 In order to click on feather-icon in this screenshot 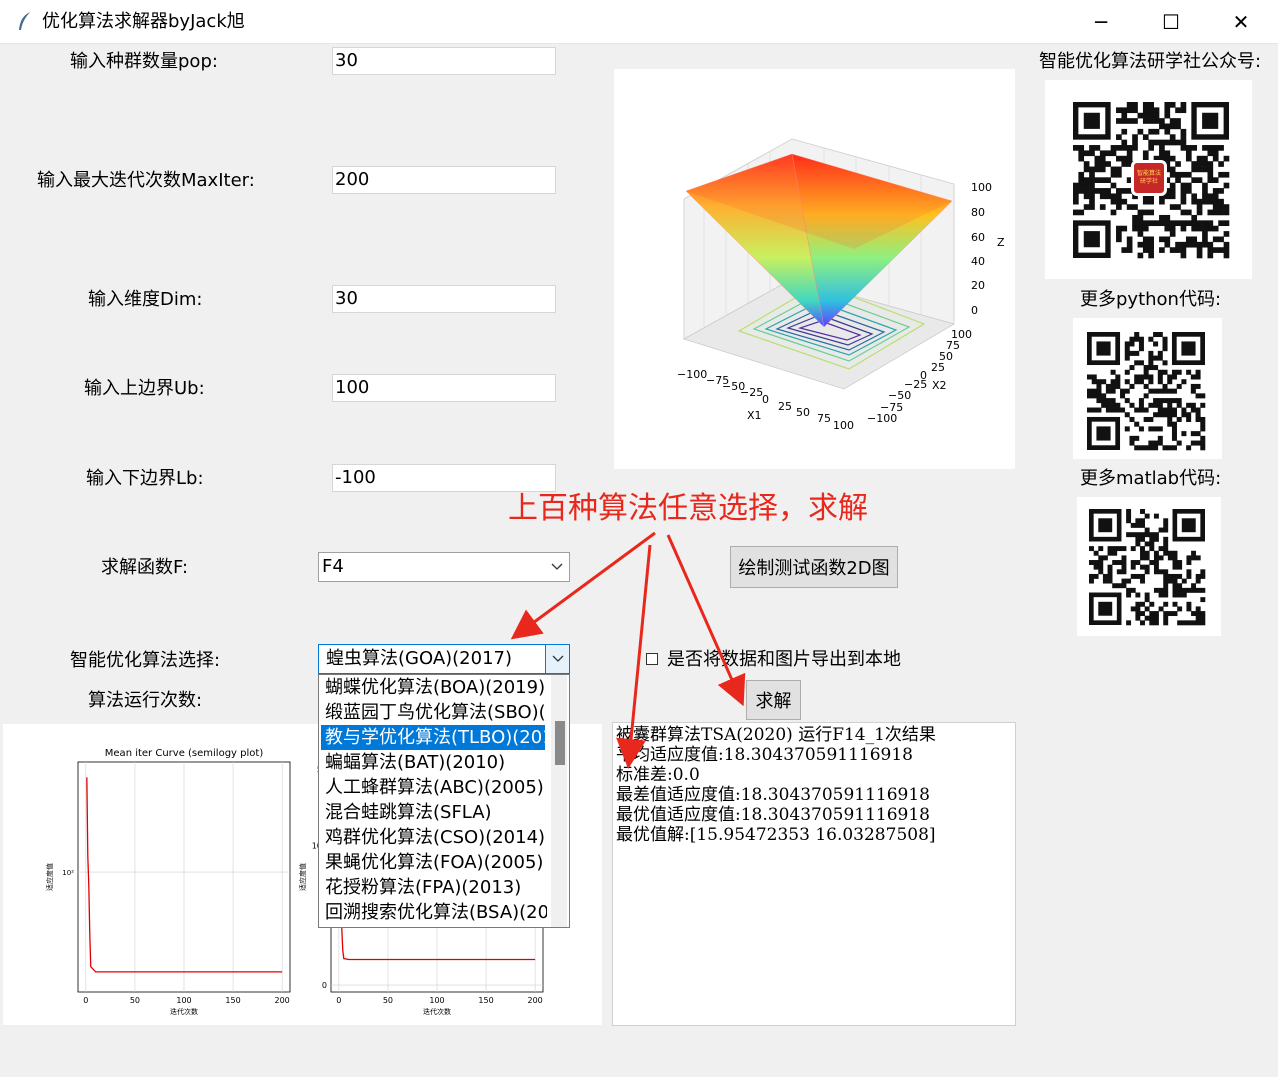, I will do `click(24, 21)`.